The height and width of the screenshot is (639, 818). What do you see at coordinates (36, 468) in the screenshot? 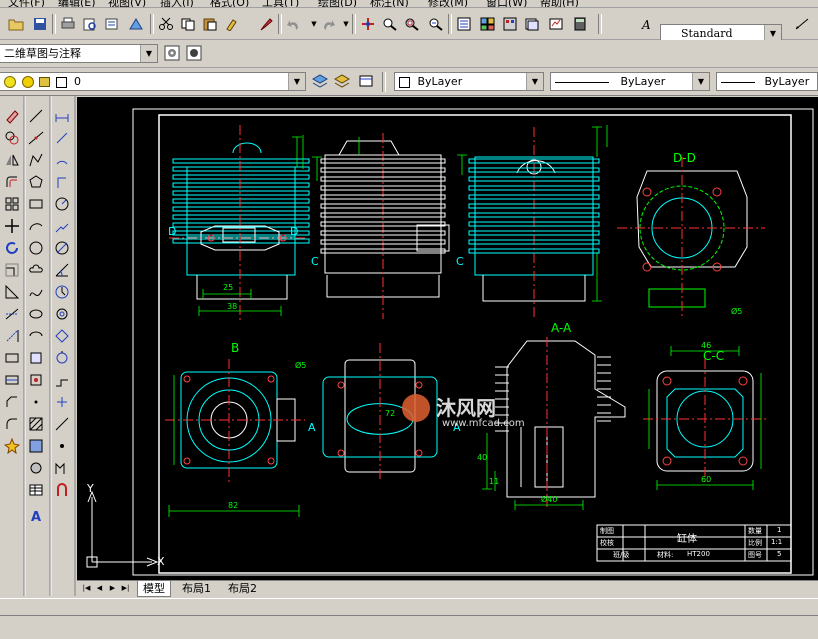
I see `region-icon` at bounding box center [36, 468].